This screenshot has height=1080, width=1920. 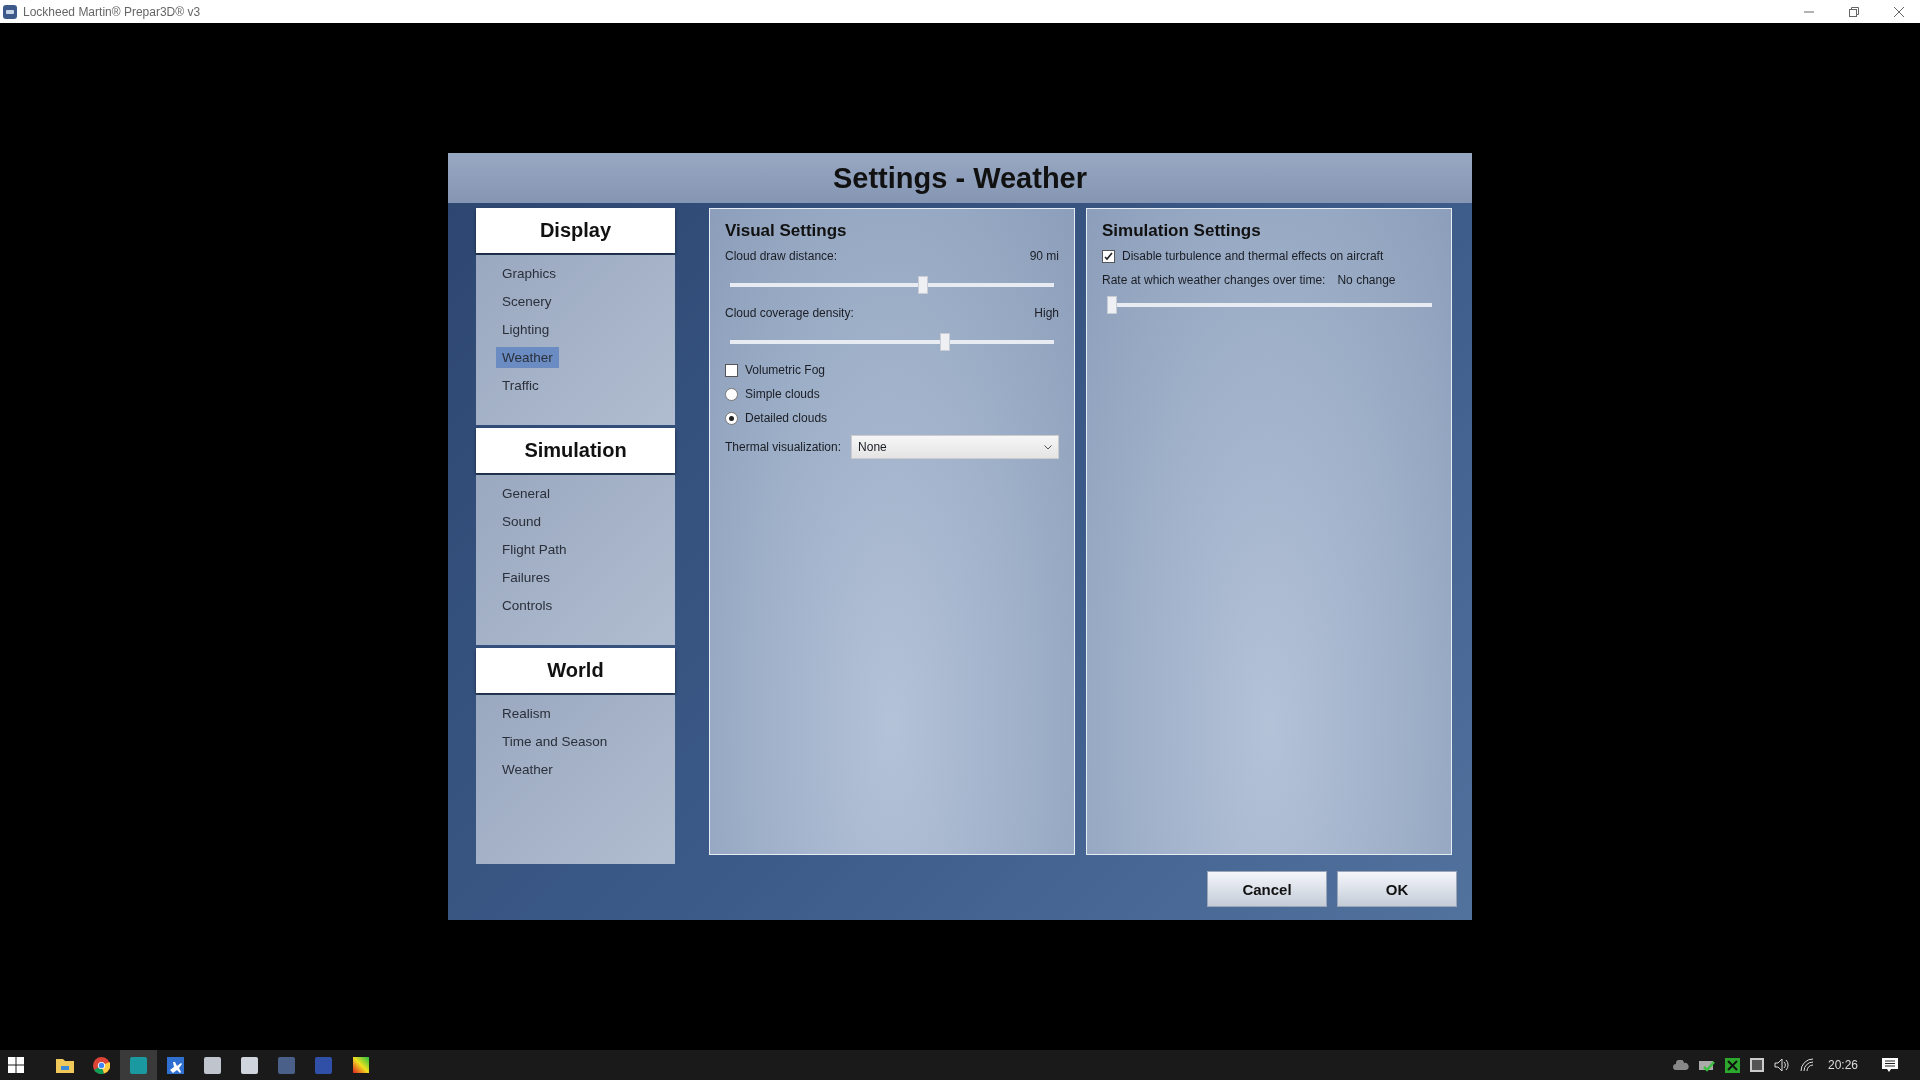 I want to click on slider-reading: High, so click(x=1046, y=313).